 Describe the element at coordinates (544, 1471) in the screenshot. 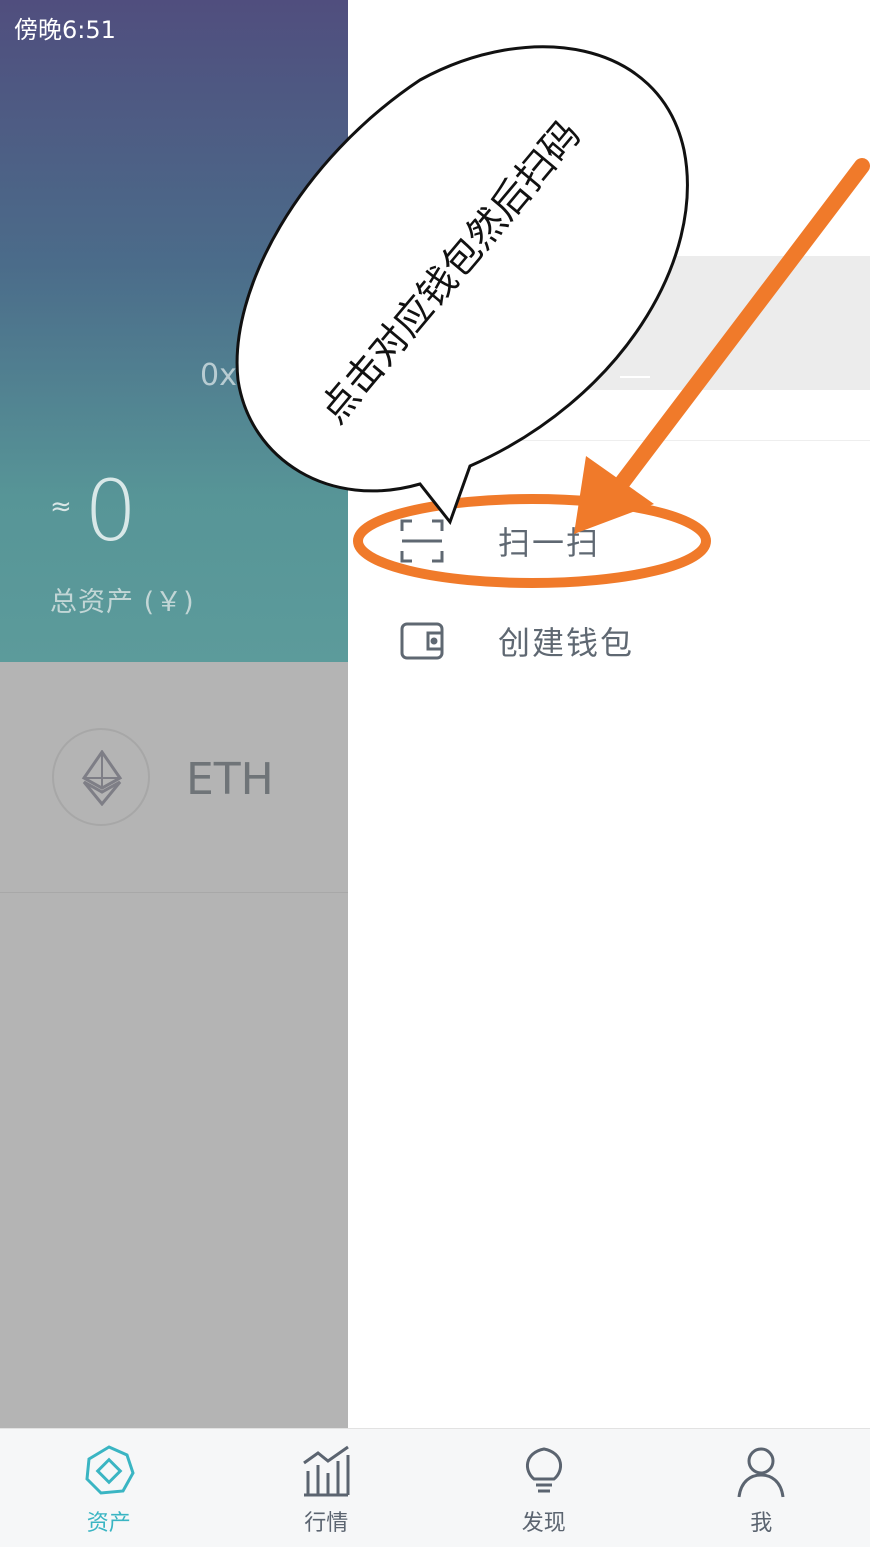

I see `lightbulb-icon` at that location.